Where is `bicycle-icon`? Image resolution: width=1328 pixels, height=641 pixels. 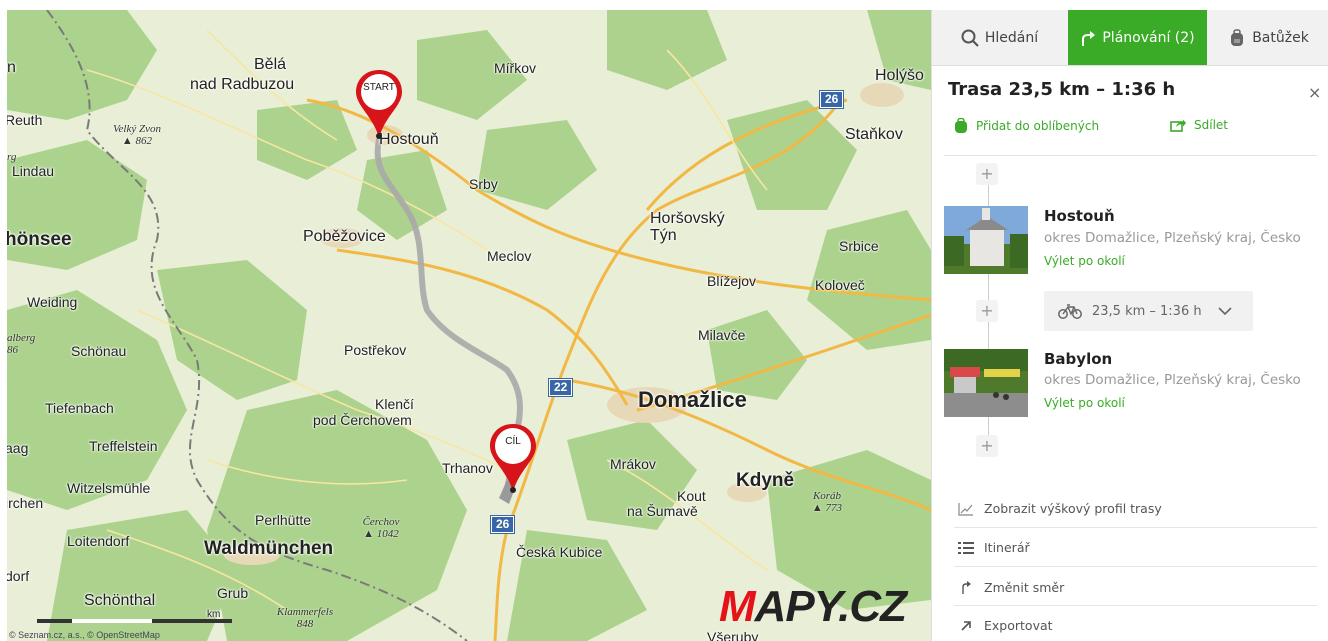
bicycle-icon is located at coordinates (1070, 311).